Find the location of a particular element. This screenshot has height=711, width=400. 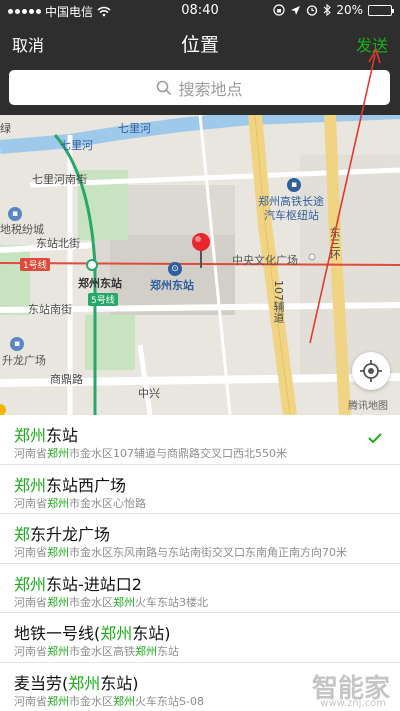

map-label: 升龙广场 is located at coordinates (24, 360).